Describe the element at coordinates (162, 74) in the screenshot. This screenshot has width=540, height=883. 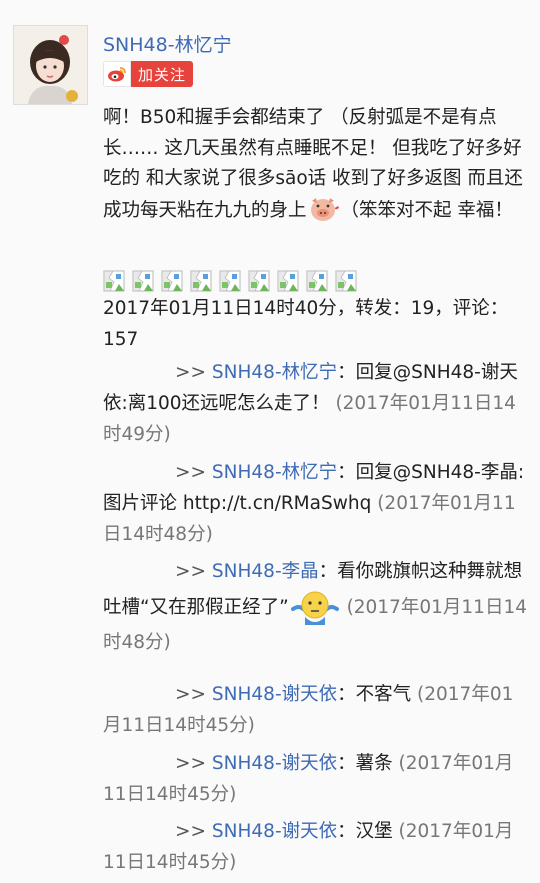
I see `follow-label: 加关注` at that location.